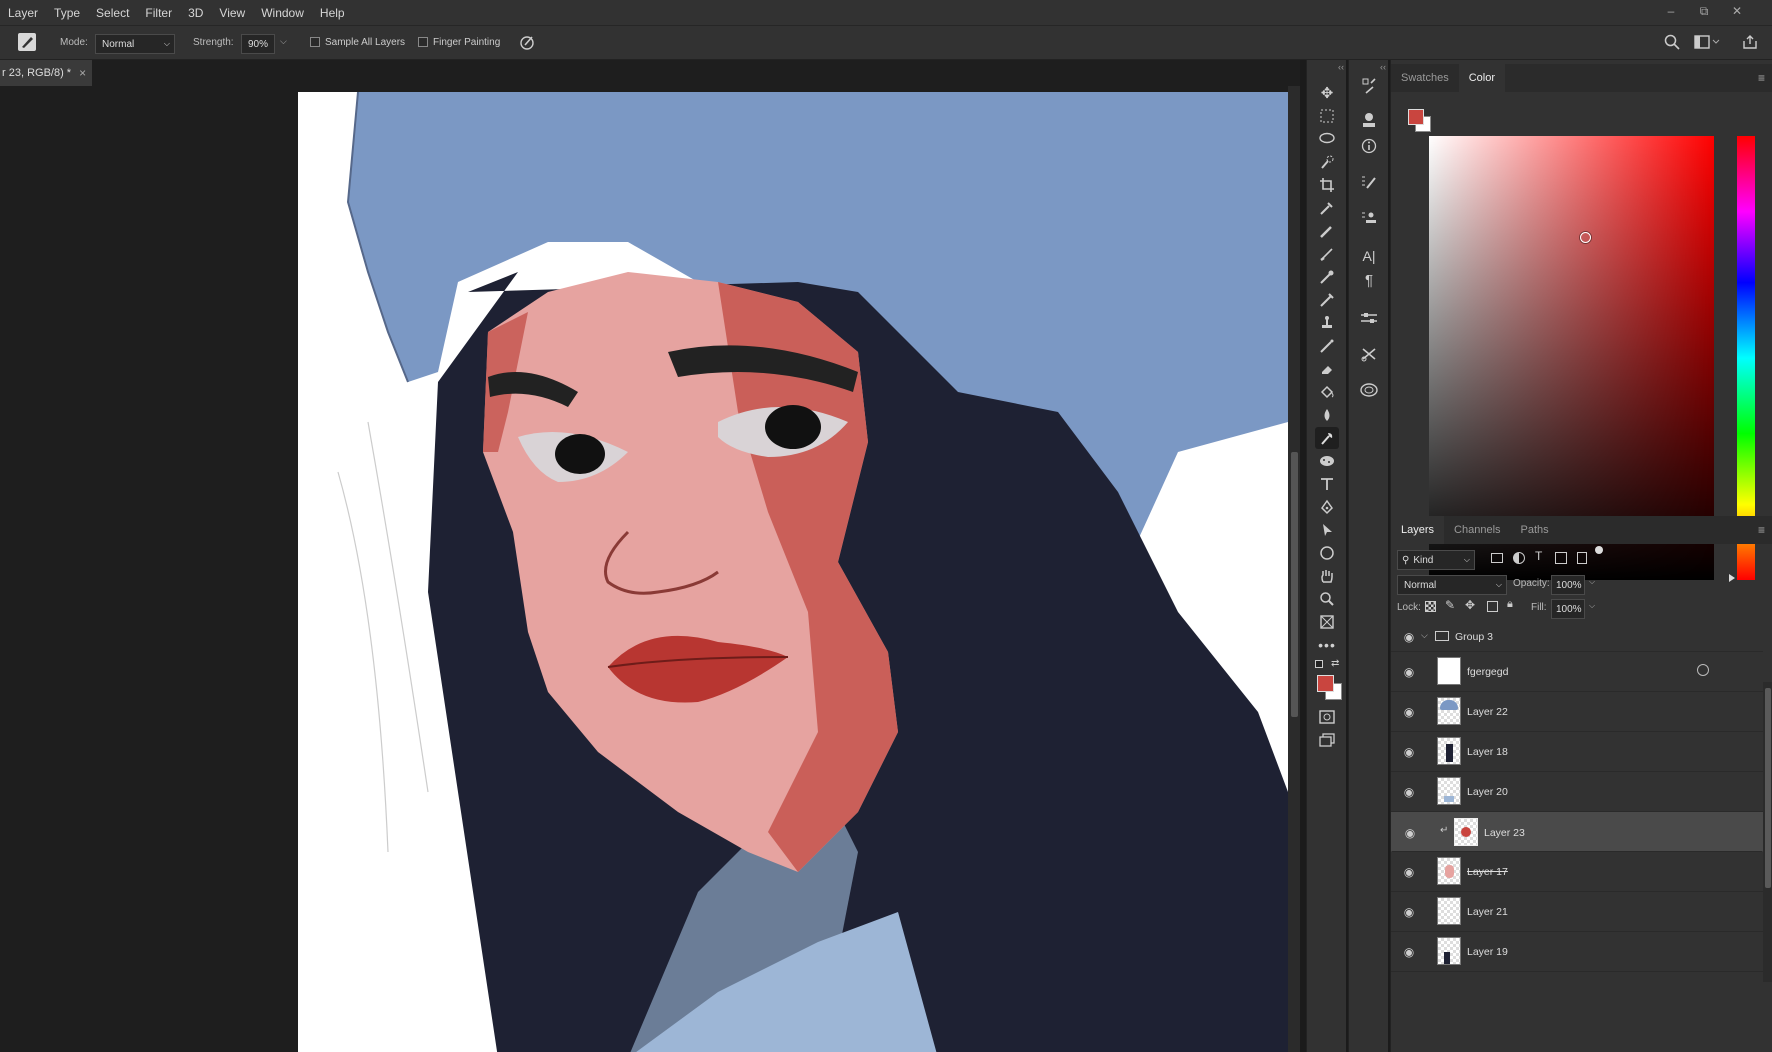 Image resolution: width=1772 pixels, height=1052 pixels. I want to click on strength-chevron-icon: ⌵, so click(283, 41).